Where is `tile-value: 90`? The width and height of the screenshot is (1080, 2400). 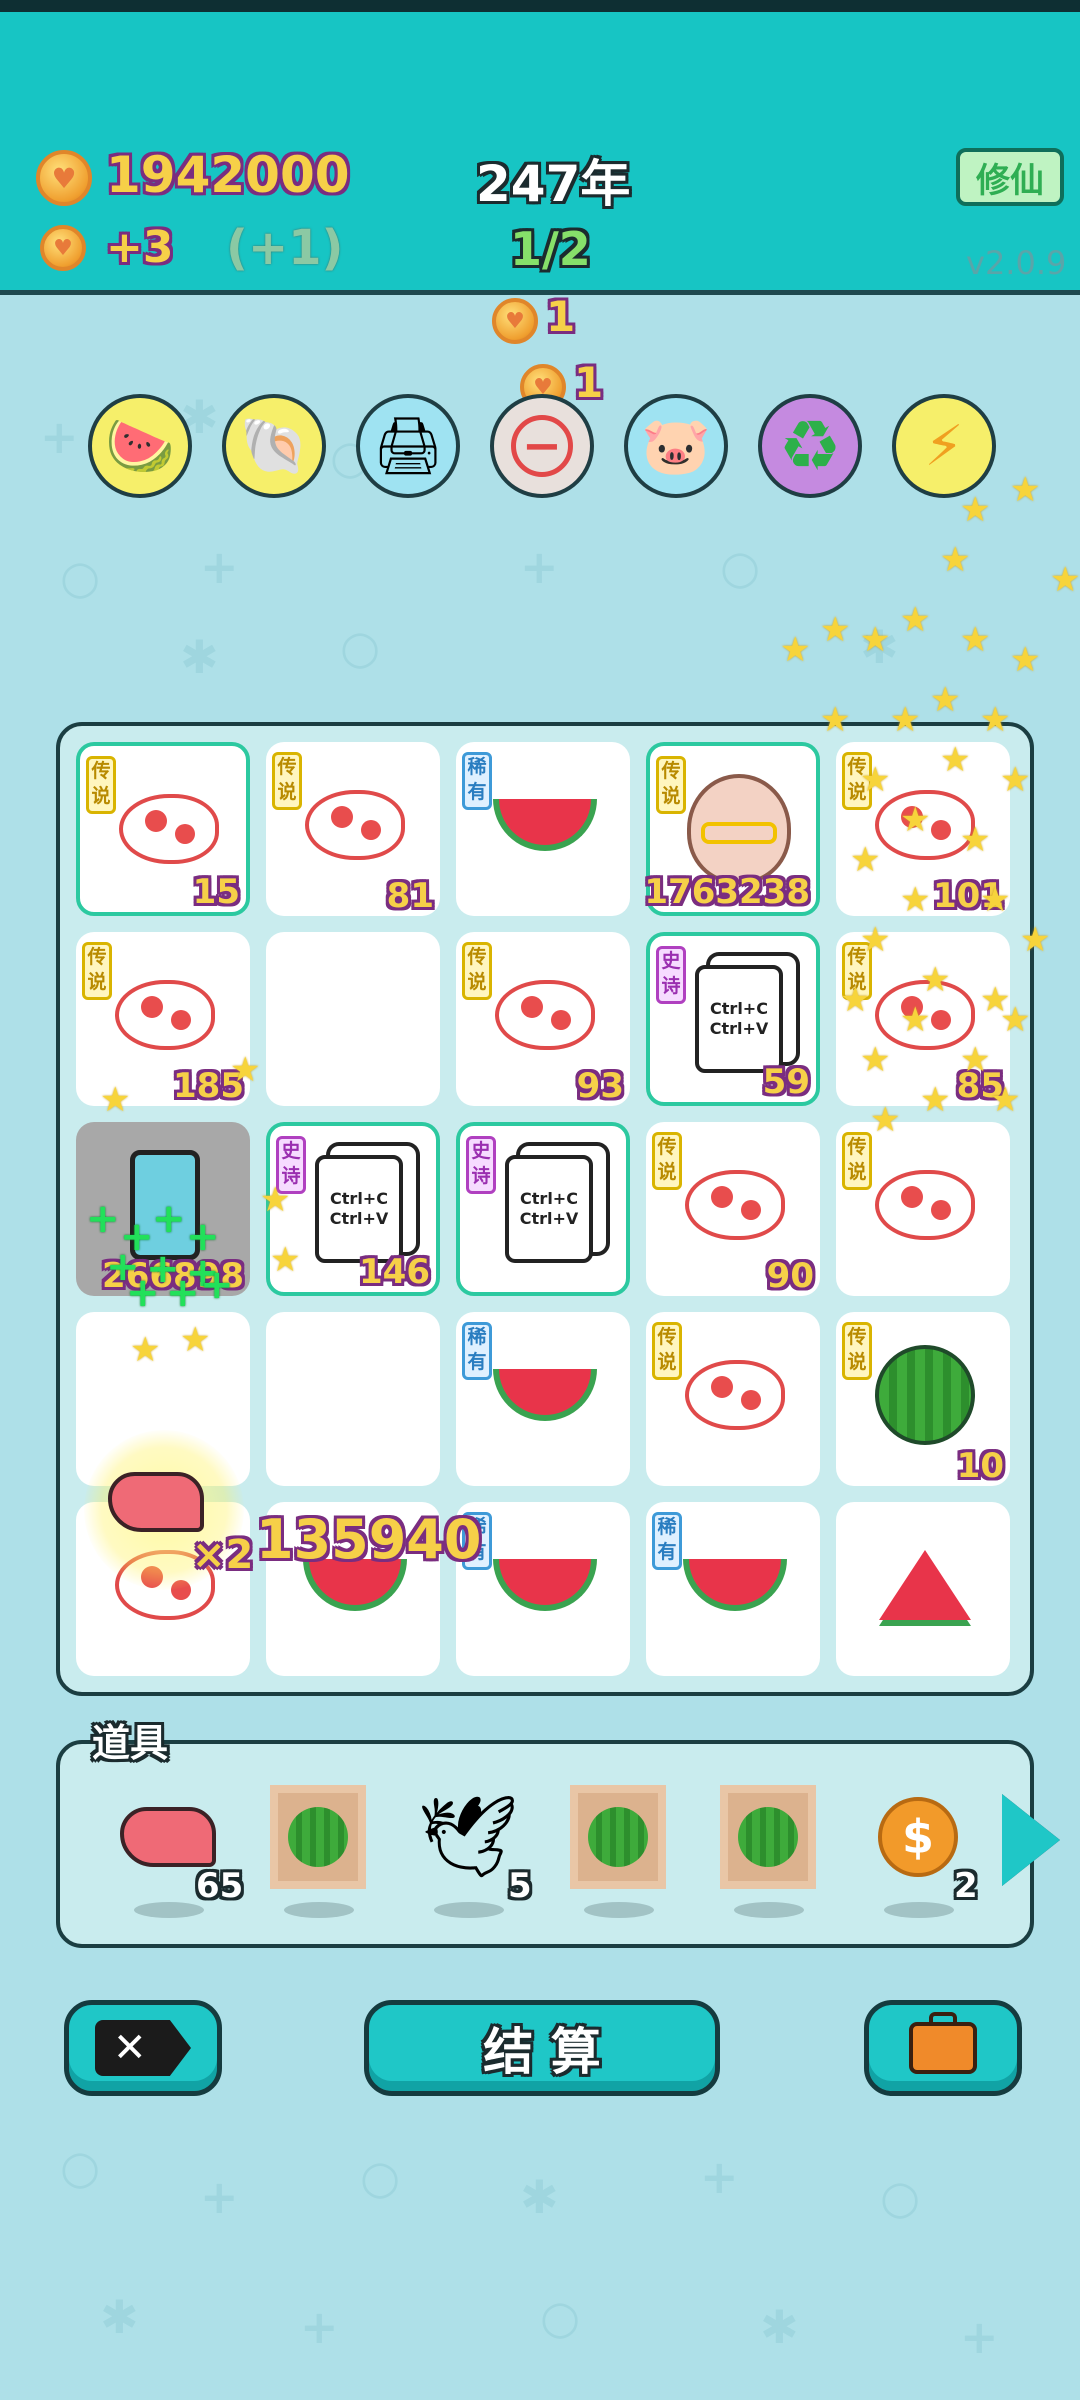 tile-value: 90 is located at coordinates (790, 1276).